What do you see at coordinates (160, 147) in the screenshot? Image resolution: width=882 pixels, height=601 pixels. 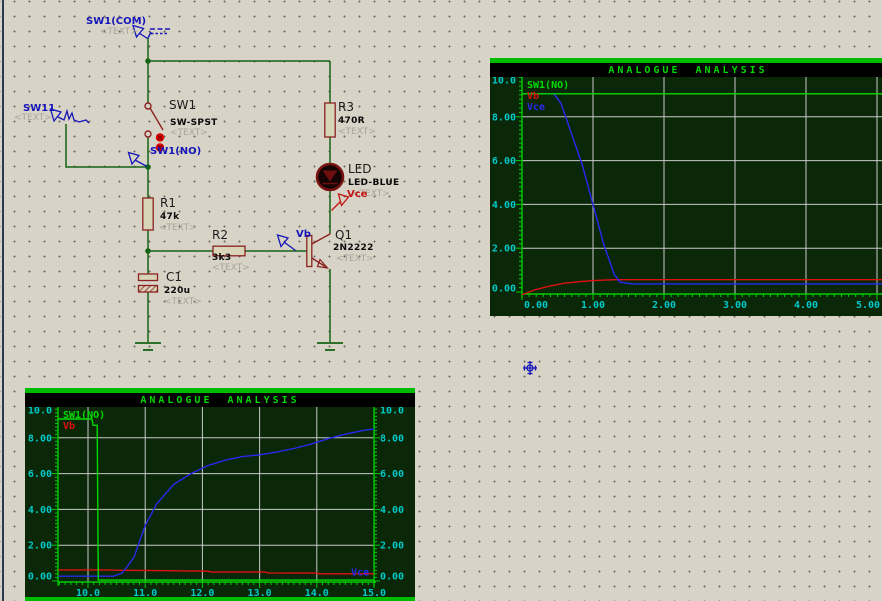 I see `switch-toggle-marker-down` at bounding box center [160, 147].